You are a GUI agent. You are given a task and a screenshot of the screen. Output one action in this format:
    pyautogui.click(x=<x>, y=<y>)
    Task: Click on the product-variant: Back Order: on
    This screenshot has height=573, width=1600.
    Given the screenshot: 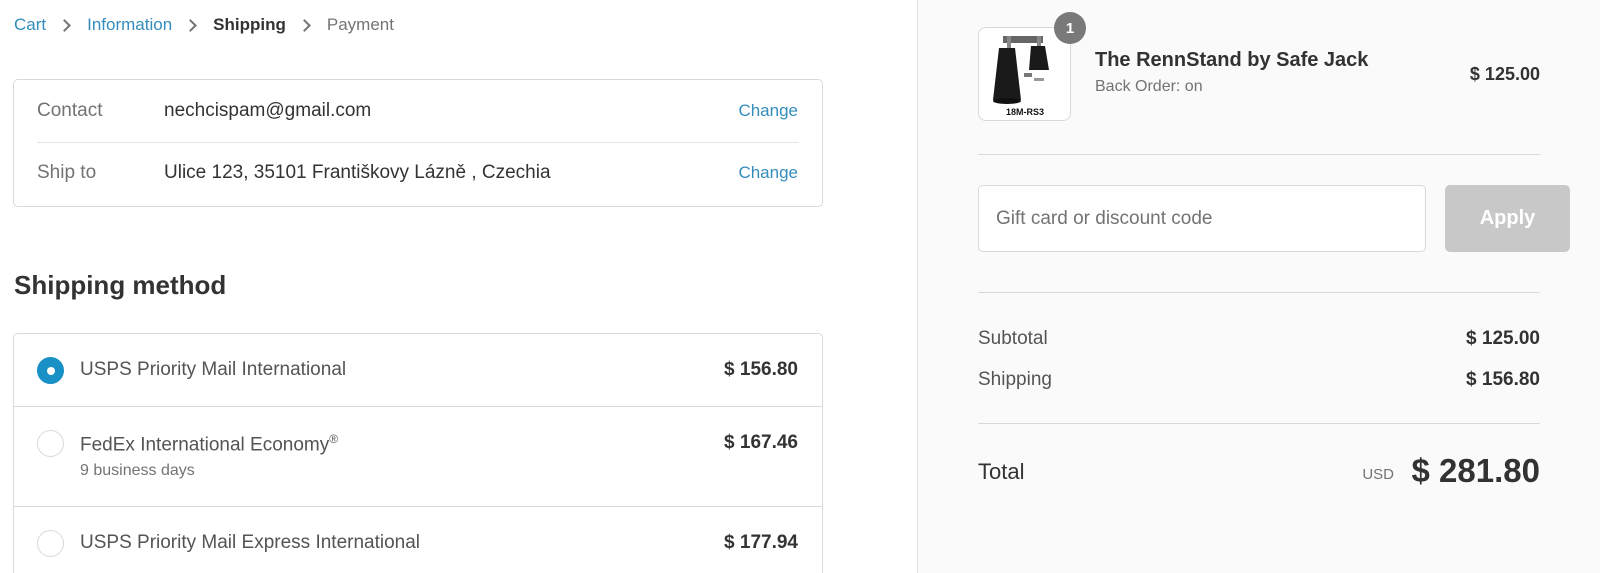 What is the action you would take?
    pyautogui.click(x=1149, y=86)
    